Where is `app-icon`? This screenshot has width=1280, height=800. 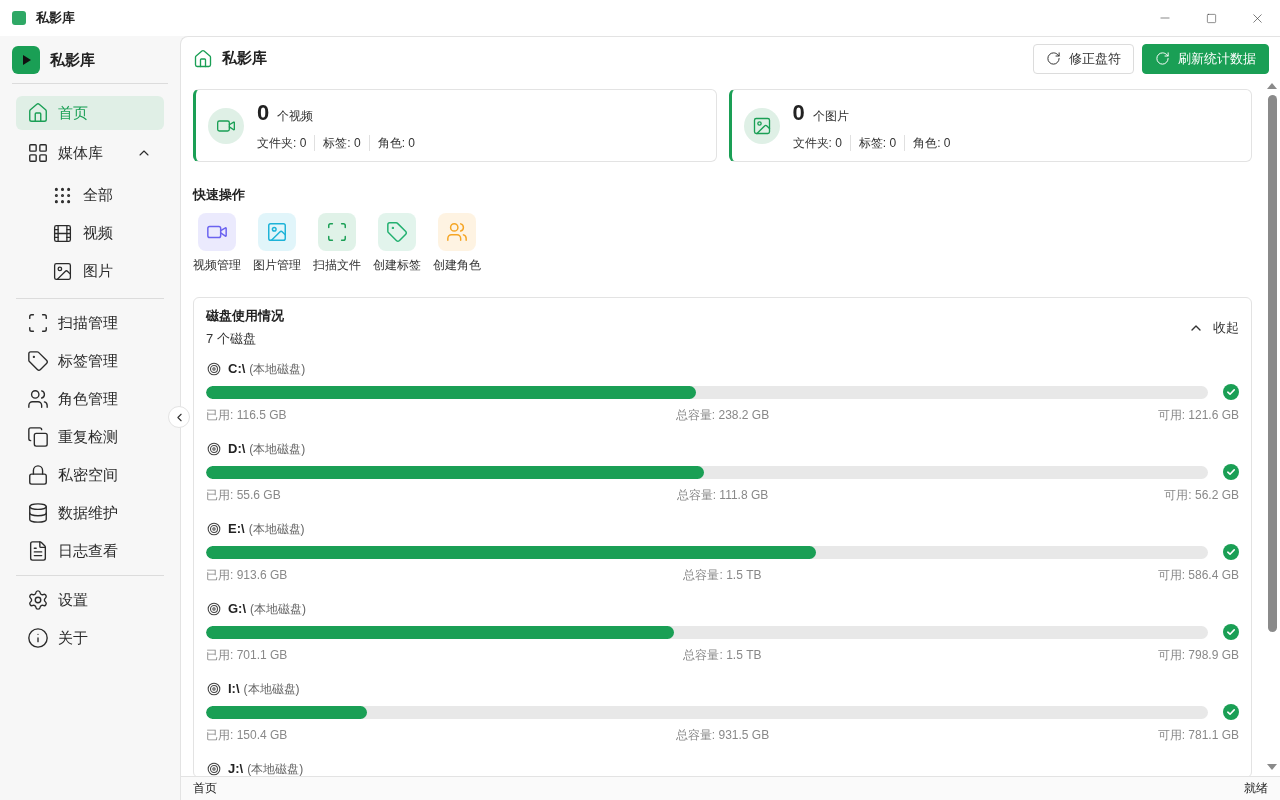
app-icon is located at coordinates (19, 18).